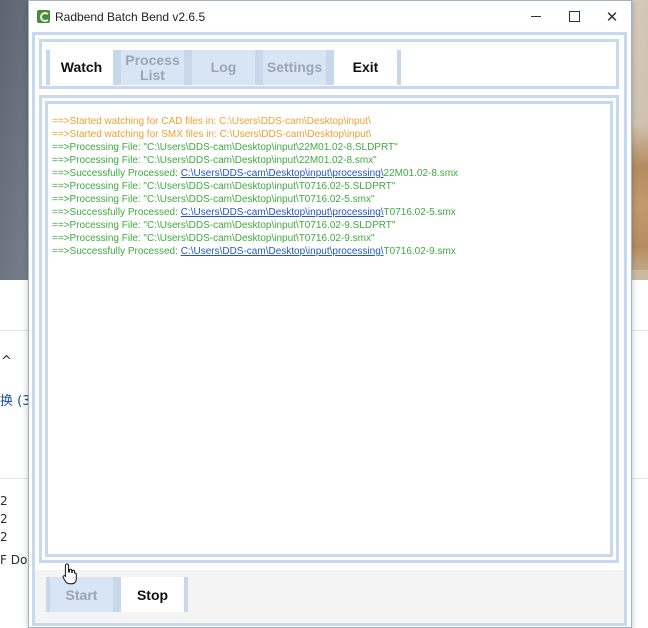 The height and width of the screenshot is (628, 648). I want to click on close-button: ✕, so click(612, 16).